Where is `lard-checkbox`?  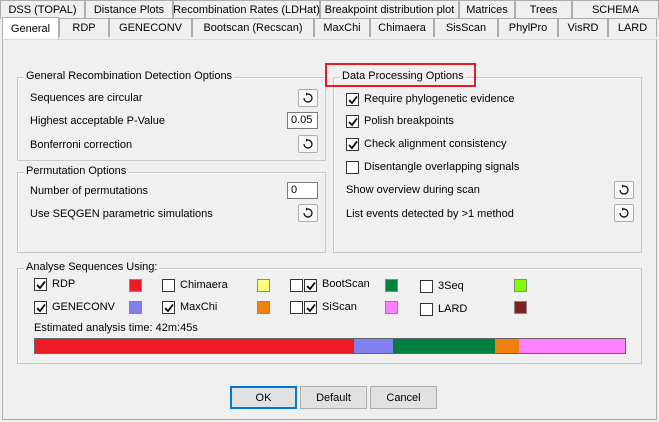 lard-checkbox is located at coordinates (426, 309).